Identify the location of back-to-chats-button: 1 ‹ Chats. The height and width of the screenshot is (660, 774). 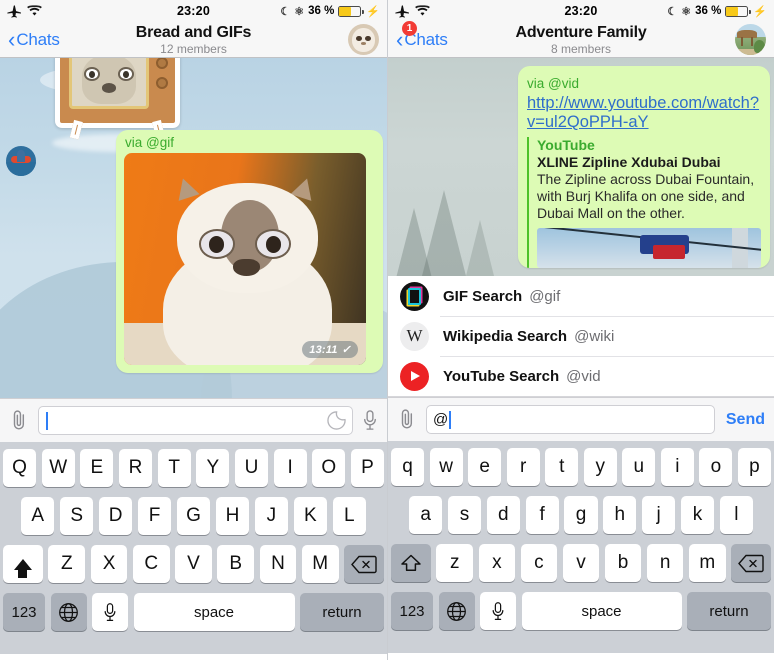
(422, 35).